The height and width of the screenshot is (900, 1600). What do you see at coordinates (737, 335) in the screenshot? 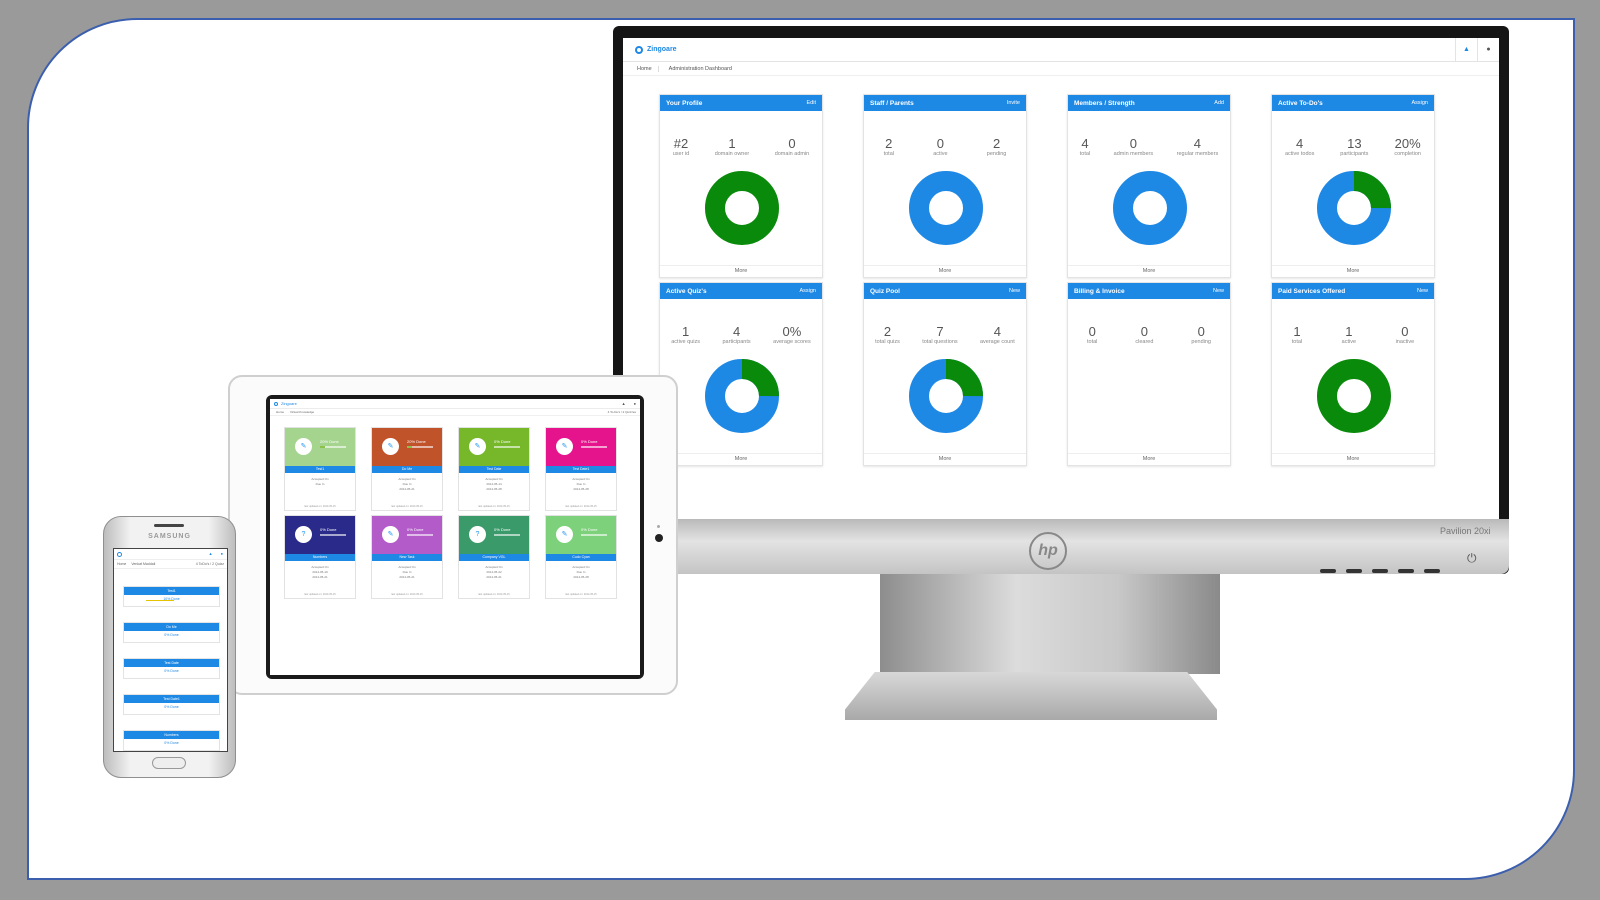
I see `stat: 4 participants` at bounding box center [737, 335].